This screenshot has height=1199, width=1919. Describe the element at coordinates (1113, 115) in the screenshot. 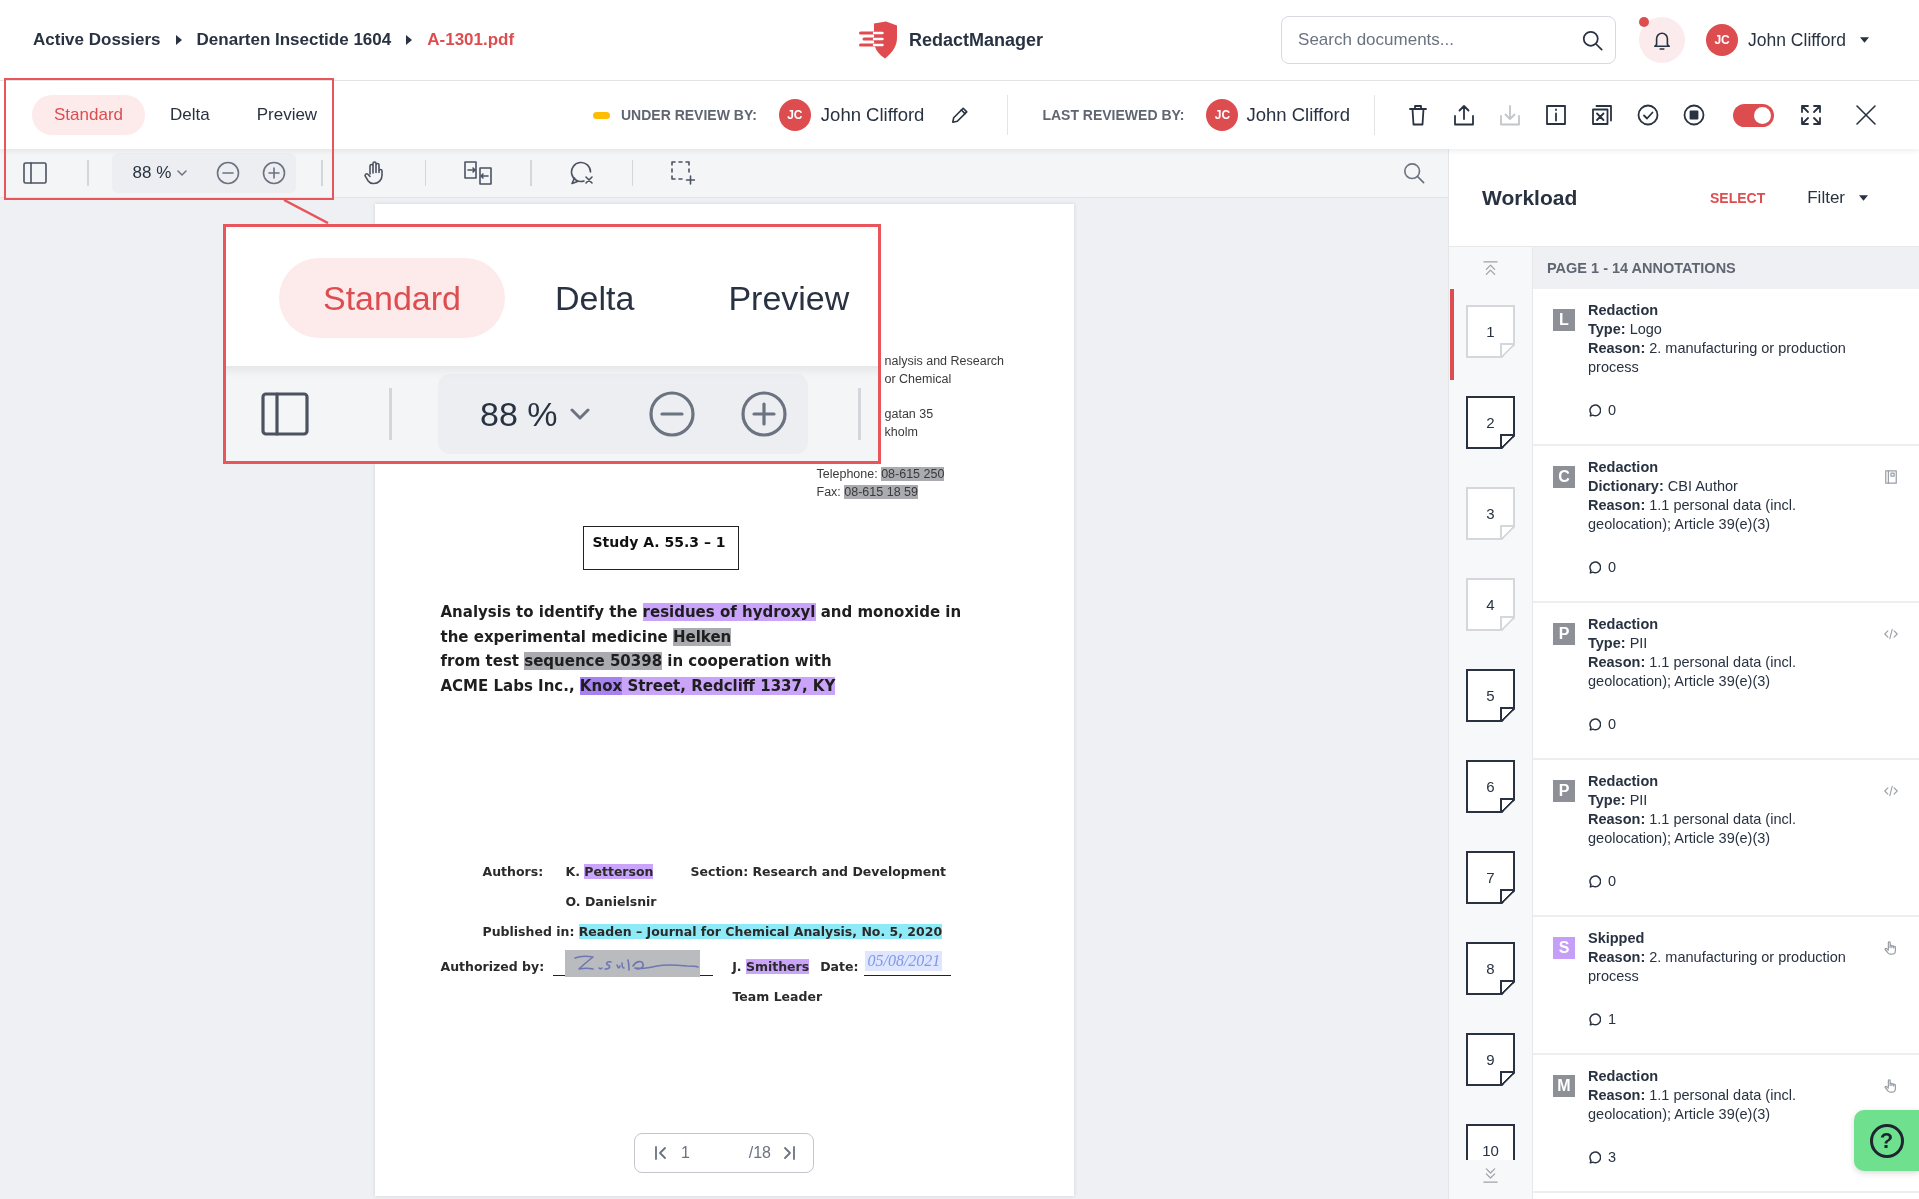

I see `review-label: LAST REVIEWED BY:` at that location.